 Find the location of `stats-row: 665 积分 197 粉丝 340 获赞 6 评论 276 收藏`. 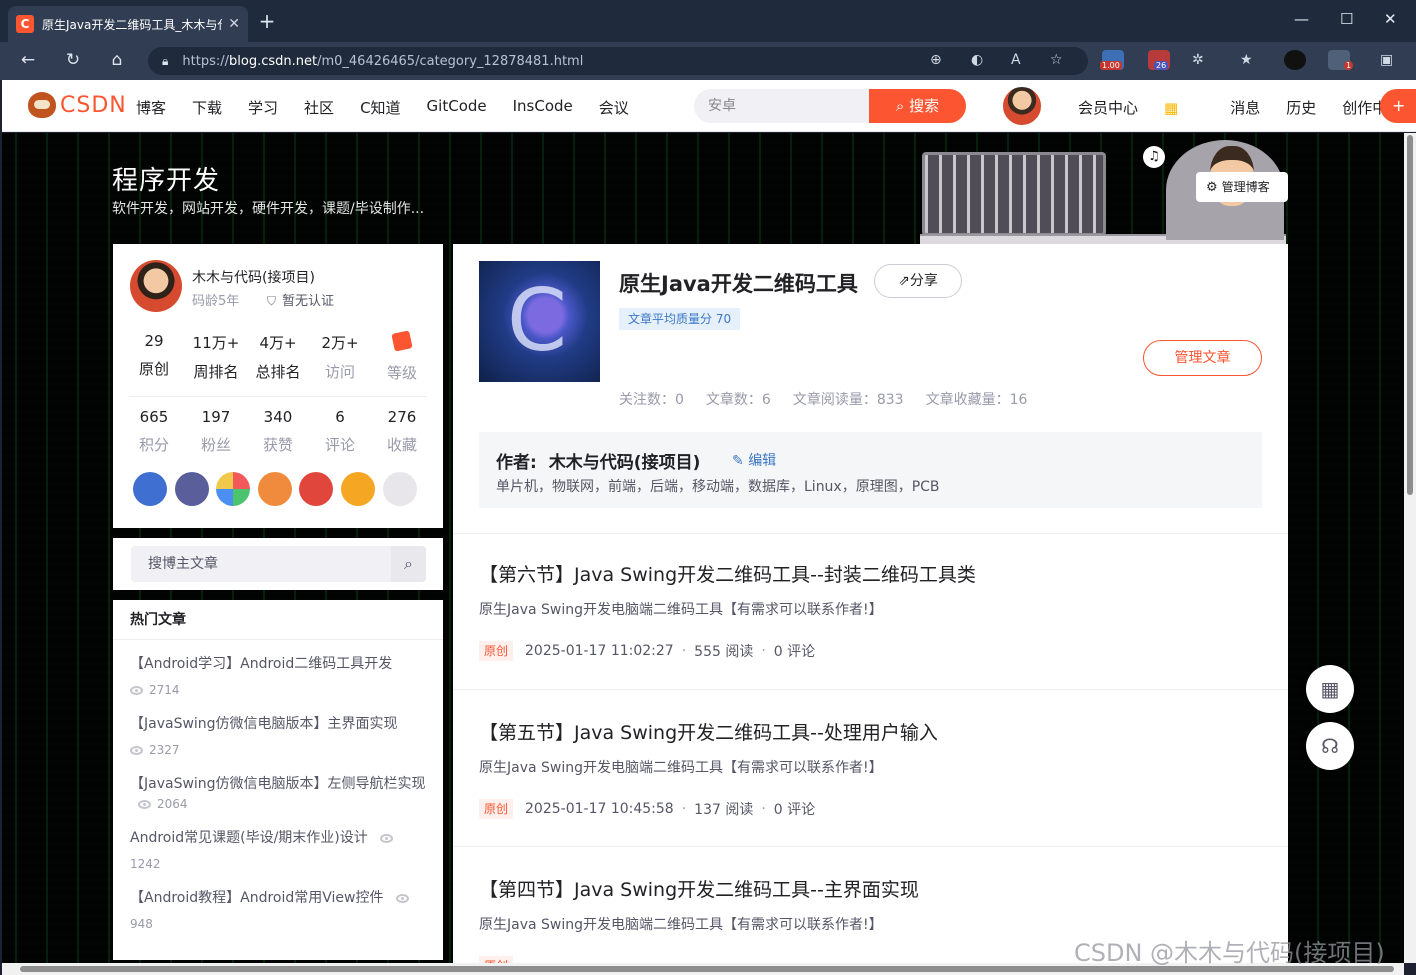

stats-row: 665 积分 197 粉丝 340 获赞 6 评论 276 收藏 is located at coordinates (278, 431).